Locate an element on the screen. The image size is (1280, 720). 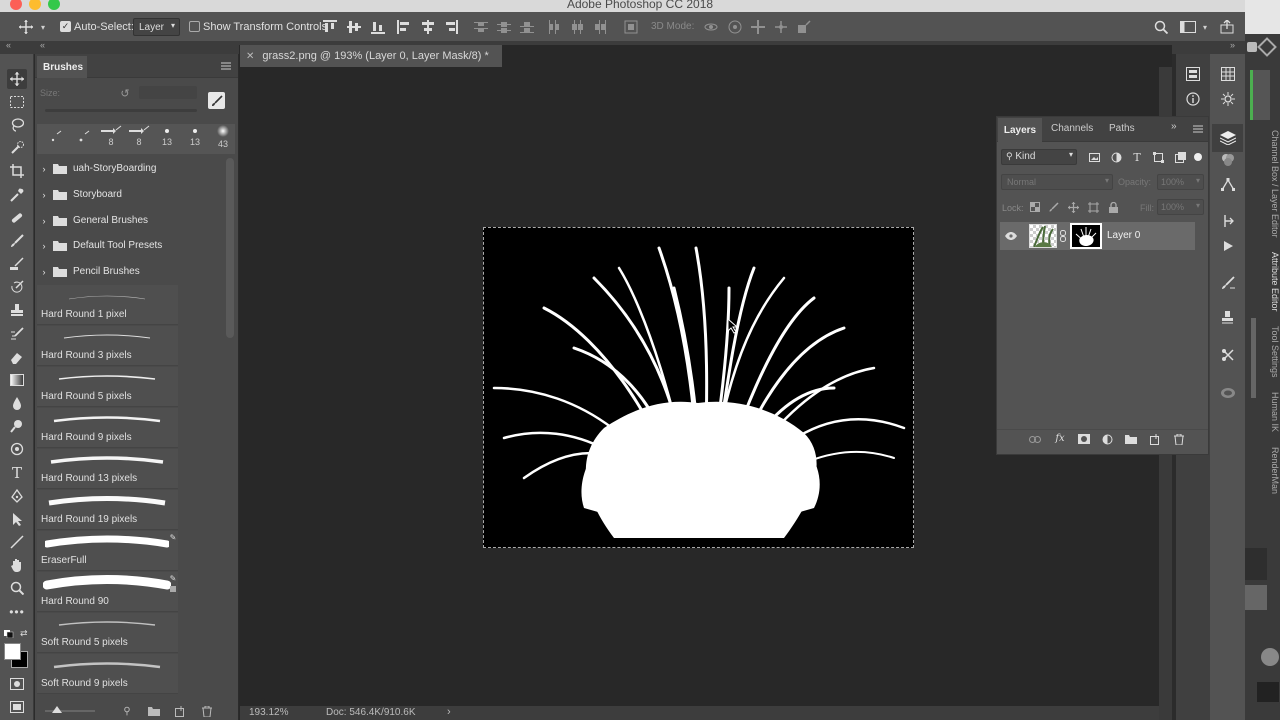
distribute-horizontal-center-icon is located at coordinates (577, 27).